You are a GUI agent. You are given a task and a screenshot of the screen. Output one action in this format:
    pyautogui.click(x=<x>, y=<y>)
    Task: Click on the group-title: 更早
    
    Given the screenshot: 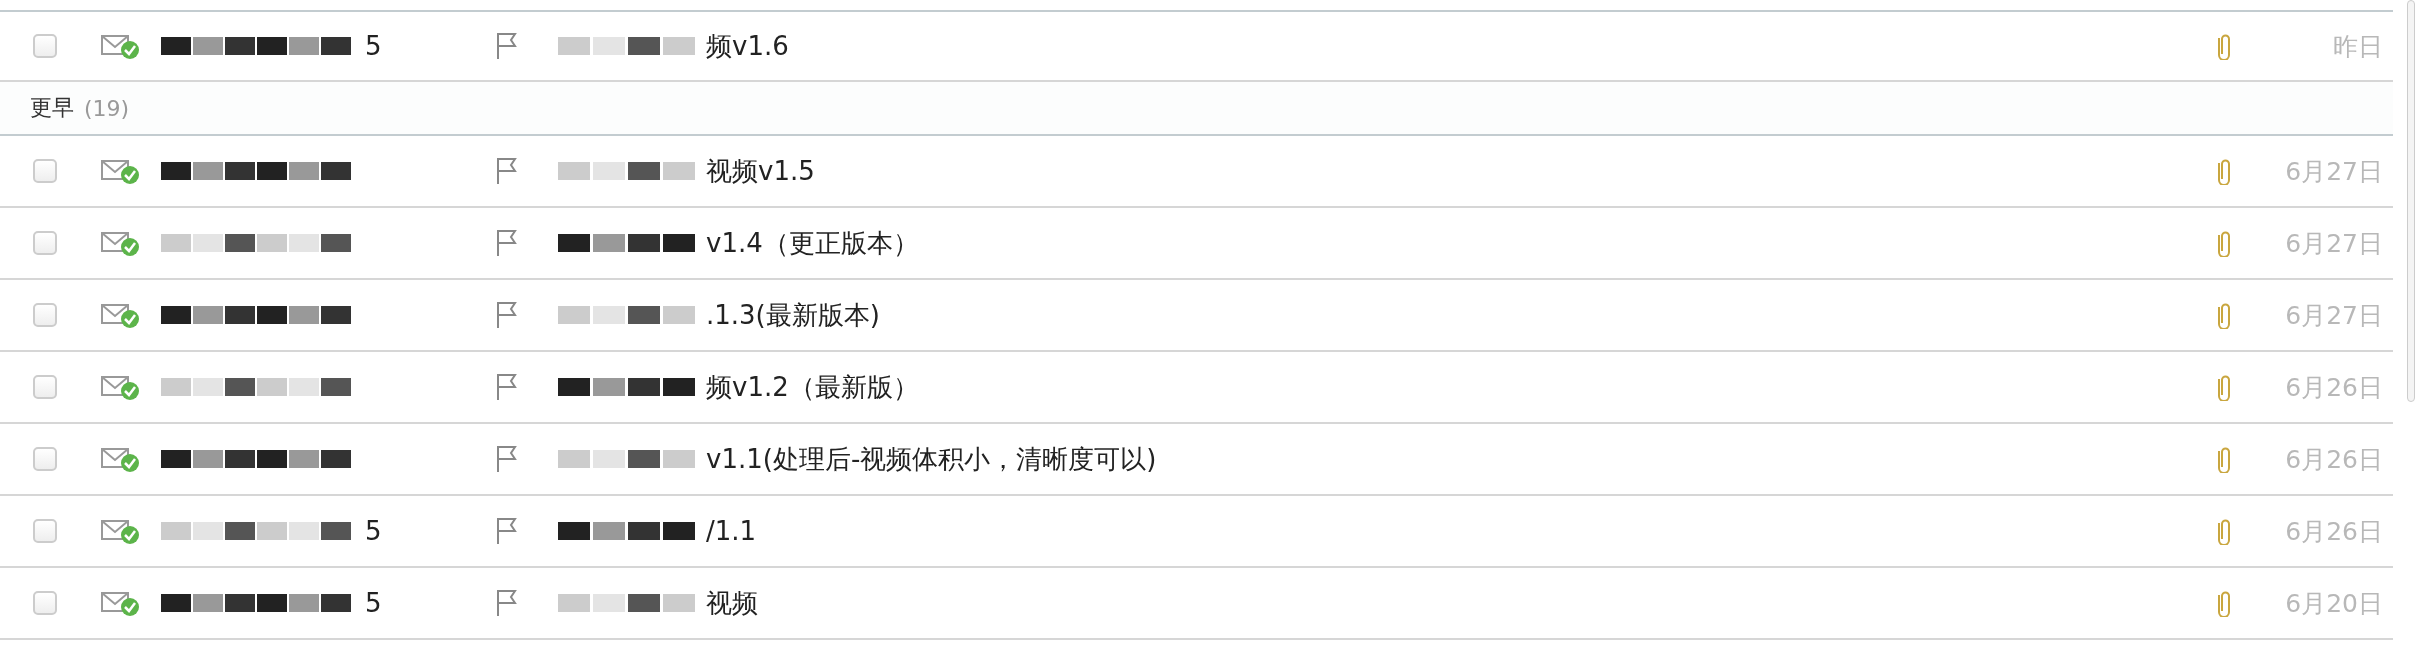 What is the action you would take?
    pyautogui.click(x=52, y=108)
    